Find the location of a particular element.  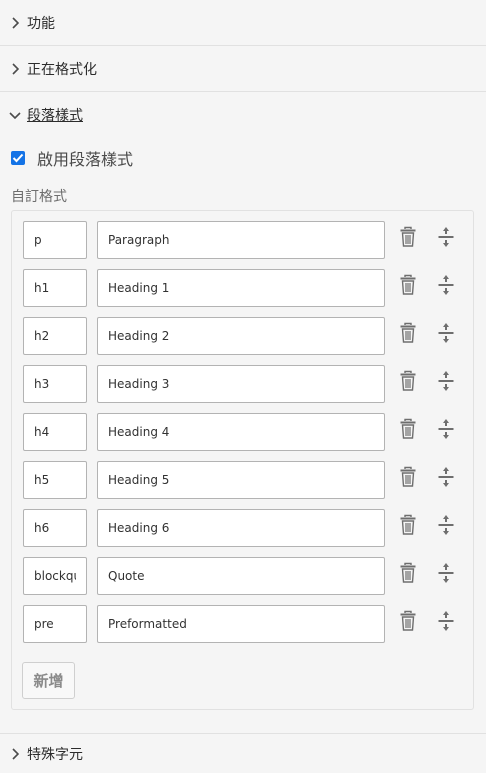

add-format-button: 新增 is located at coordinates (48, 680).